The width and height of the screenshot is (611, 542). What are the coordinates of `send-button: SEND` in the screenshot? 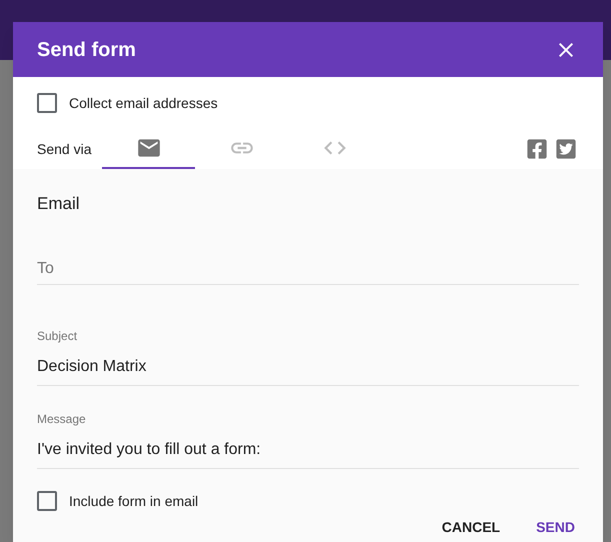 It's located at (555, 527).